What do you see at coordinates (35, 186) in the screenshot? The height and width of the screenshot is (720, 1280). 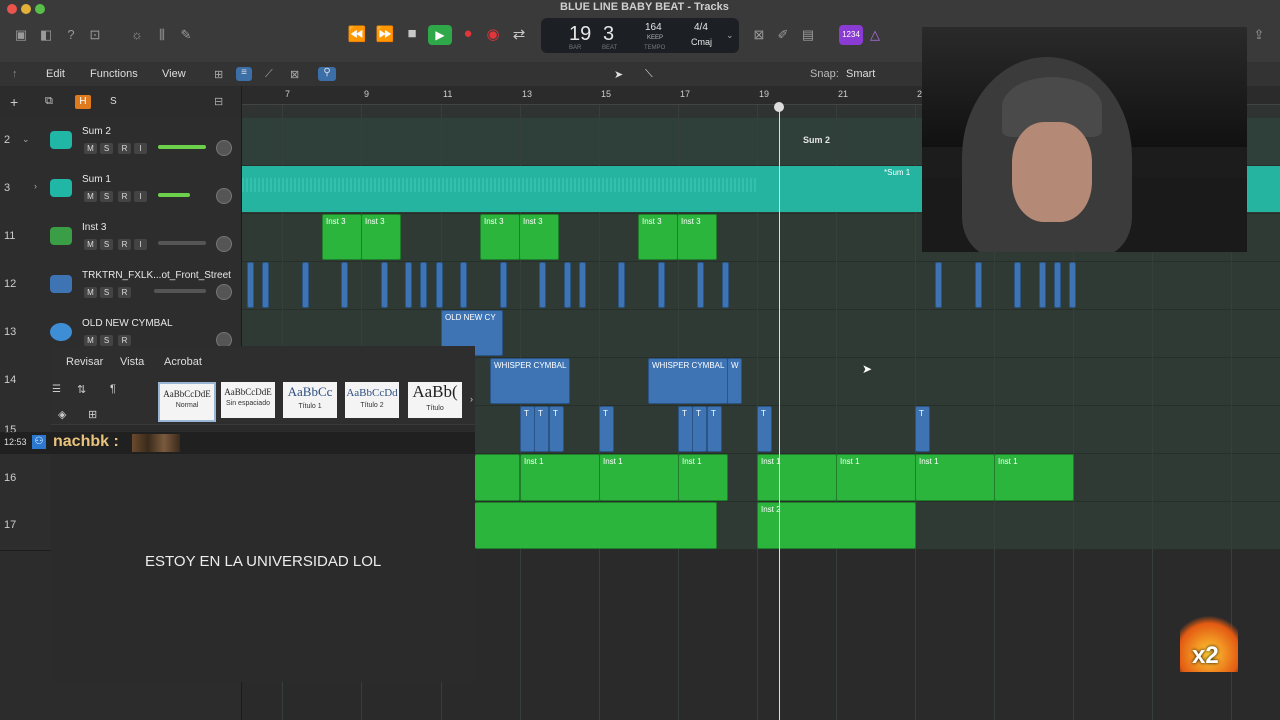 I see `disclosure-right-icon: ›` at bounding box center [35, 186].